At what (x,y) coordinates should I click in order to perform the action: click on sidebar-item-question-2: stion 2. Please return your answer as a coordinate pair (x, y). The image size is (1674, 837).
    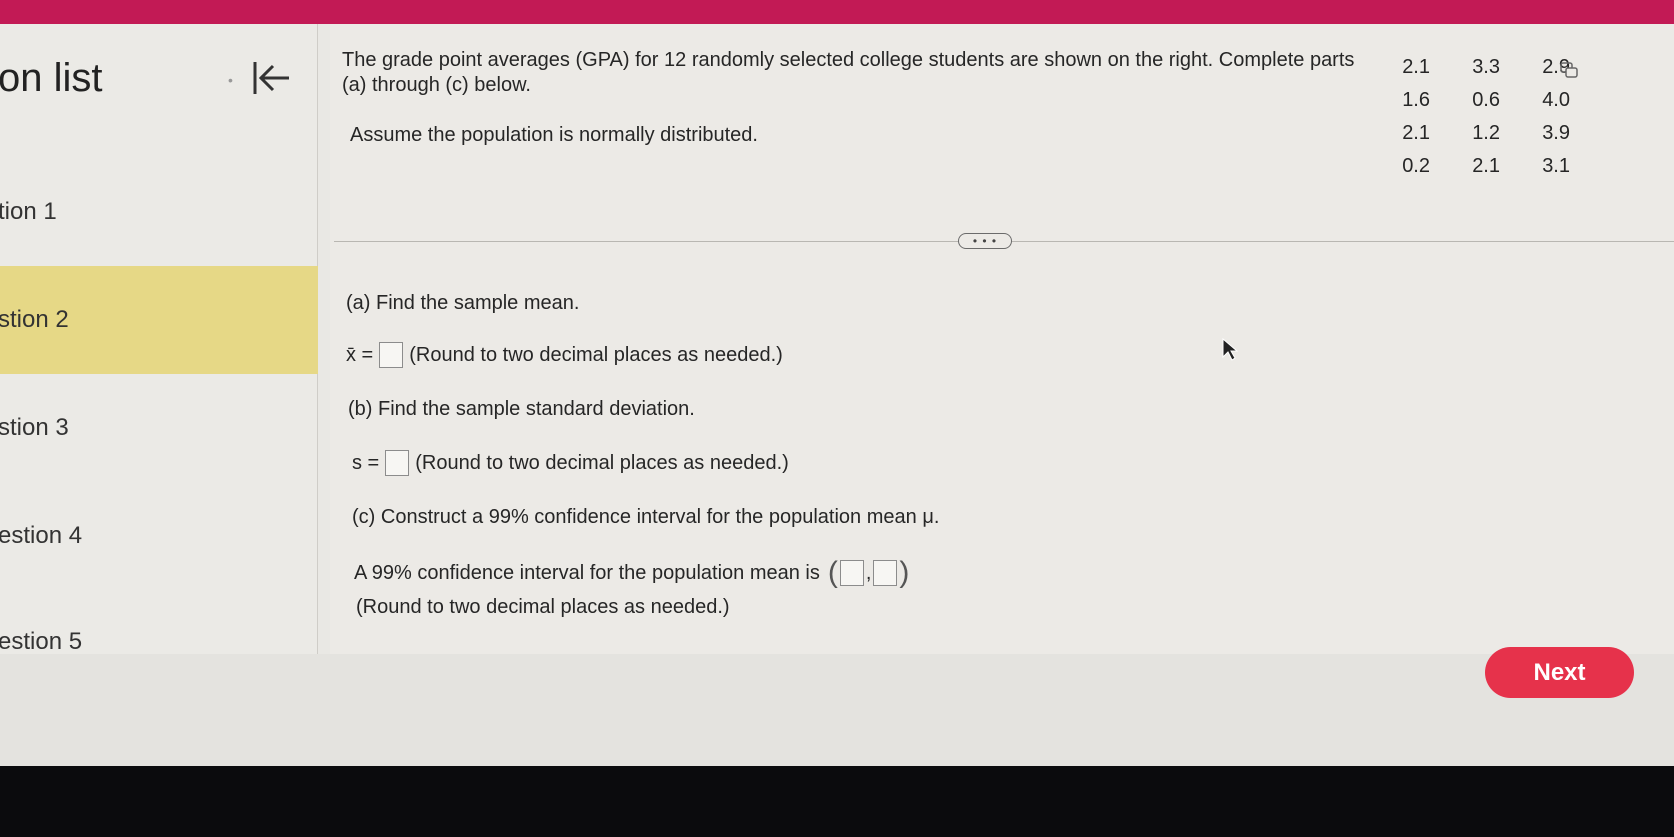
    Looking at the image, I should click on (159, 320).